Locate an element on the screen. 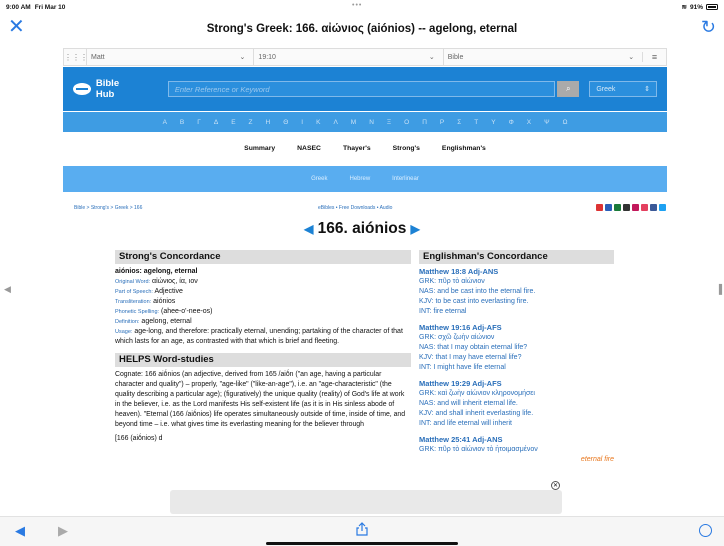 This screenshot has width=724, height=546. tab-strongs: Strong's is located at coordinates (406, 148).